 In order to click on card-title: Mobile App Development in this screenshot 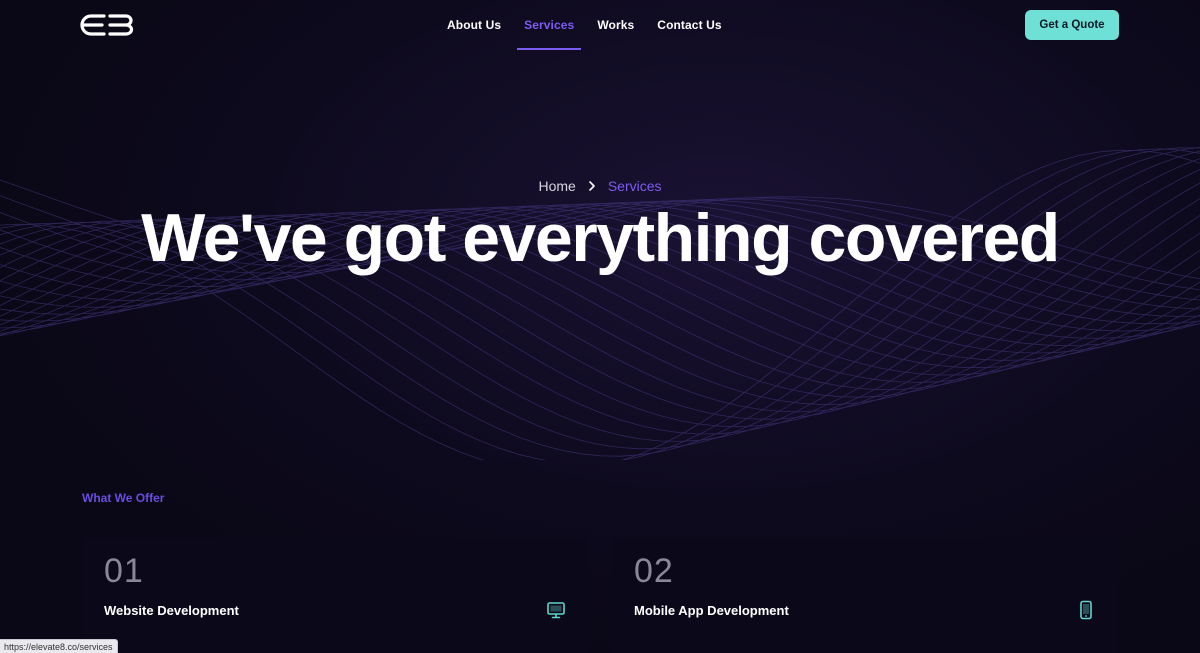, I will do `click(711, 610)`.